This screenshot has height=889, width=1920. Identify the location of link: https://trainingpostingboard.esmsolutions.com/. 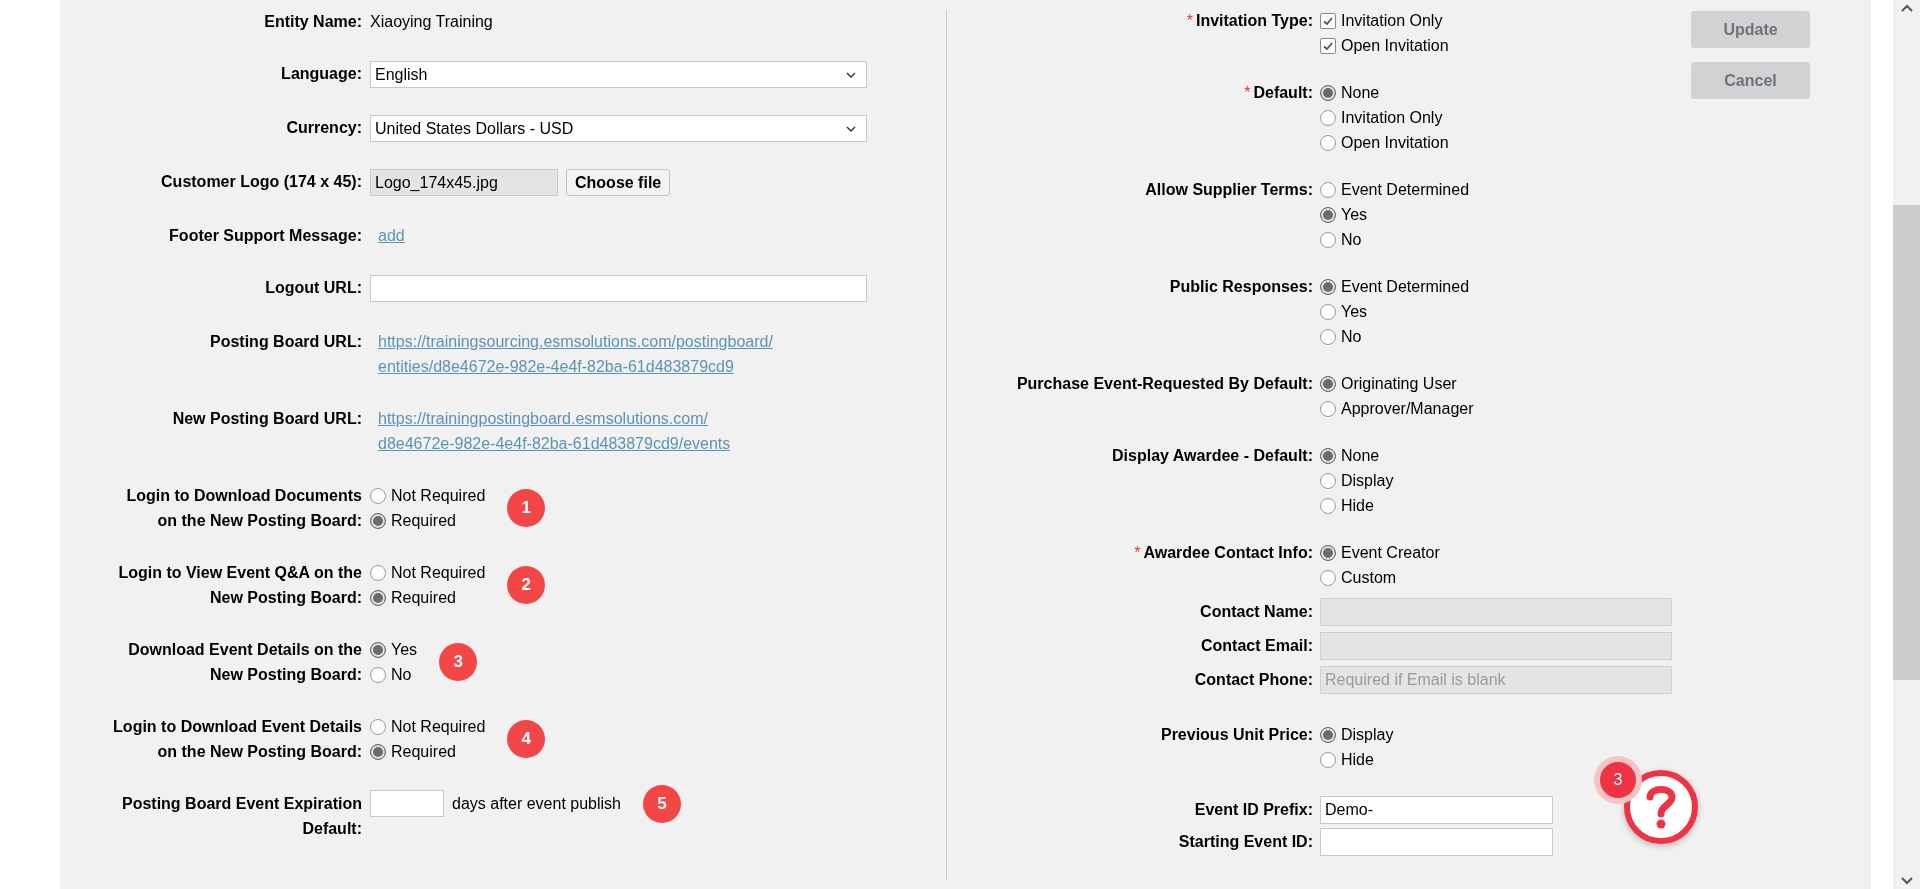
(554, 418).